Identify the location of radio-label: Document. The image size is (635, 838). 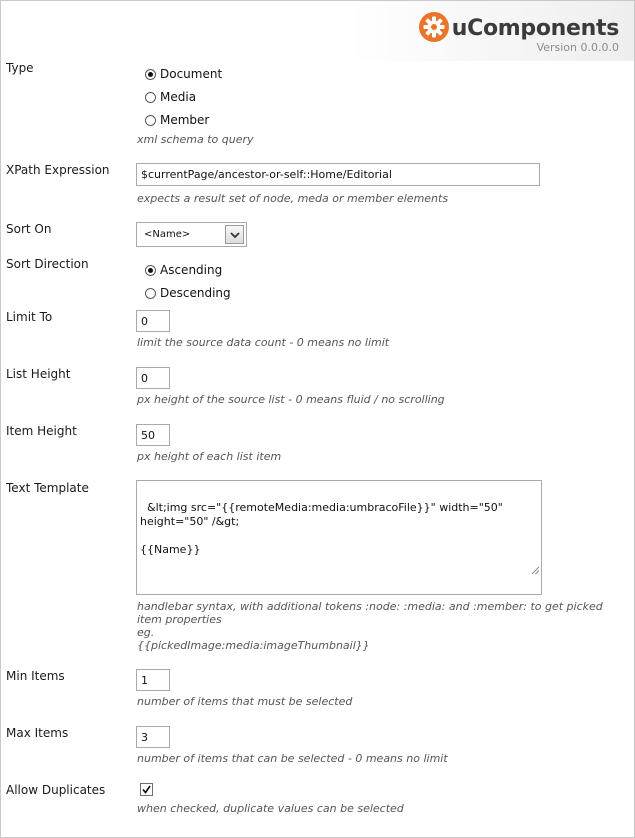
(191, 74).